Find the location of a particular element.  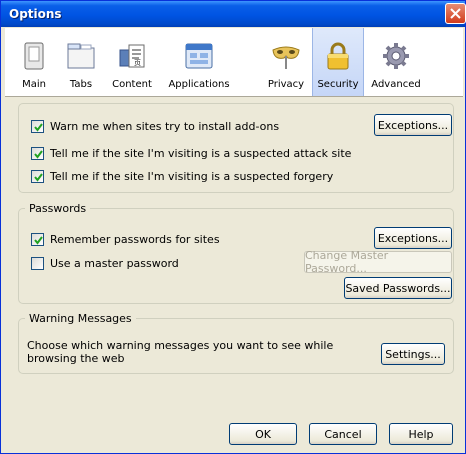

title-bar: Options is located at coordinates (233, 14).